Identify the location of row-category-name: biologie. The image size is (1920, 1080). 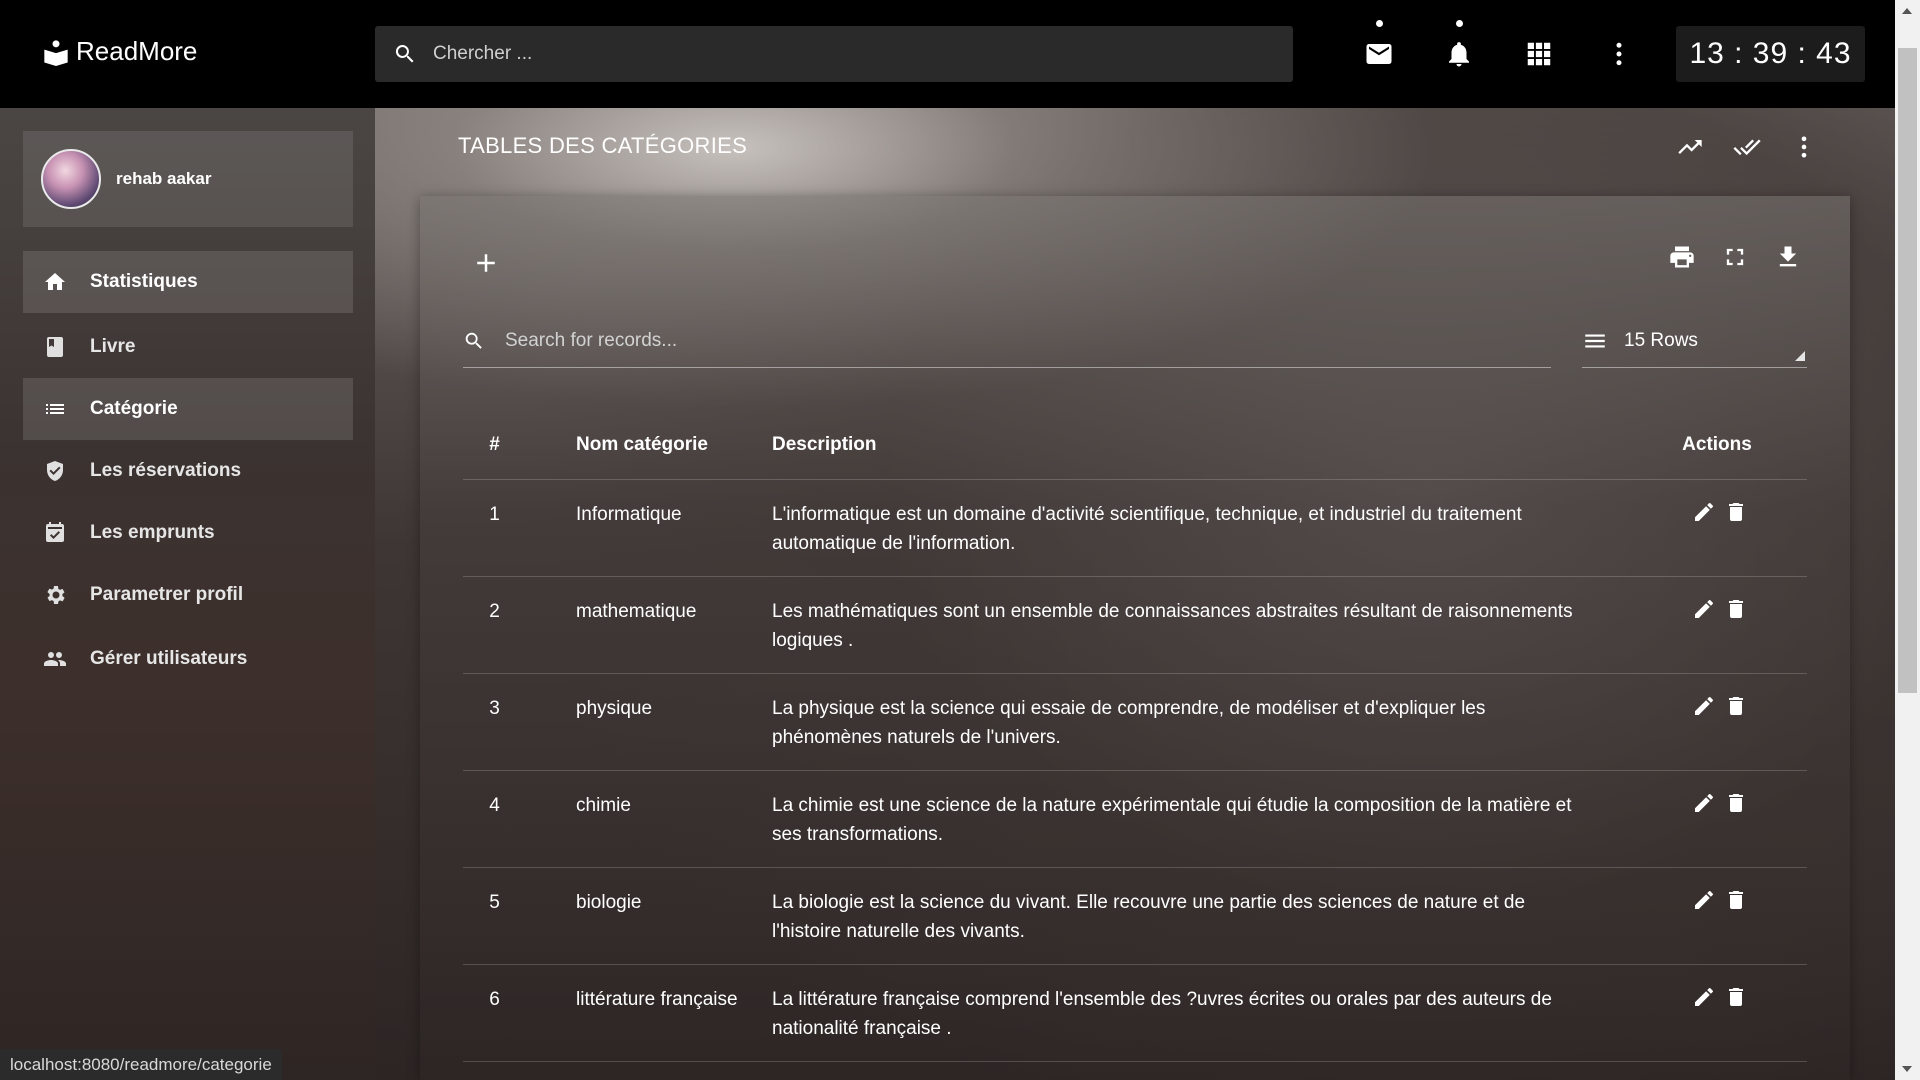
(674, 916).